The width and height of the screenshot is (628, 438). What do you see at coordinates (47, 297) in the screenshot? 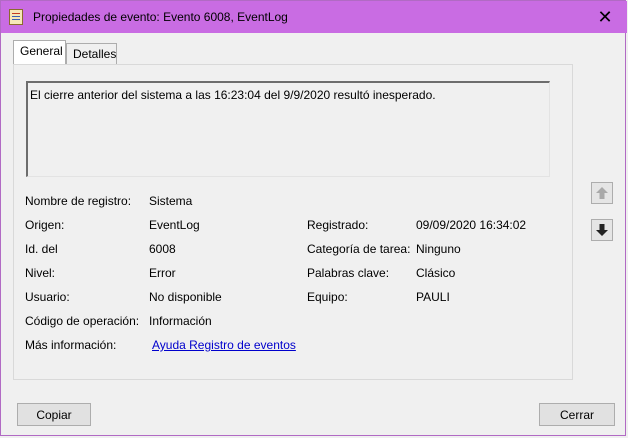
I see `label-usuario: Usuario:` at bounding box center [47, 297].